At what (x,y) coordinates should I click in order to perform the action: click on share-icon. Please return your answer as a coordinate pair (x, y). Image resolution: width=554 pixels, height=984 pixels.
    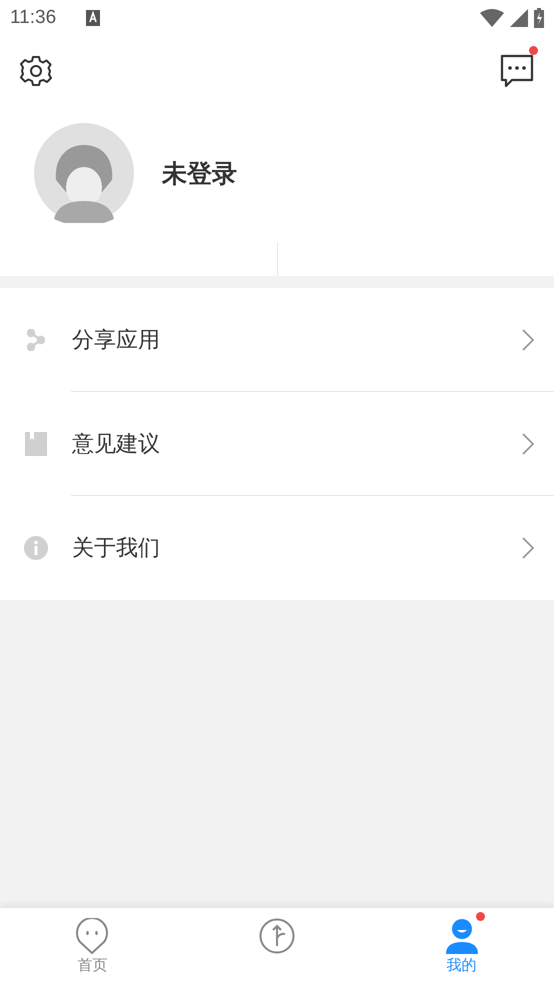
    Looking at the image, I should click on (36, 340).